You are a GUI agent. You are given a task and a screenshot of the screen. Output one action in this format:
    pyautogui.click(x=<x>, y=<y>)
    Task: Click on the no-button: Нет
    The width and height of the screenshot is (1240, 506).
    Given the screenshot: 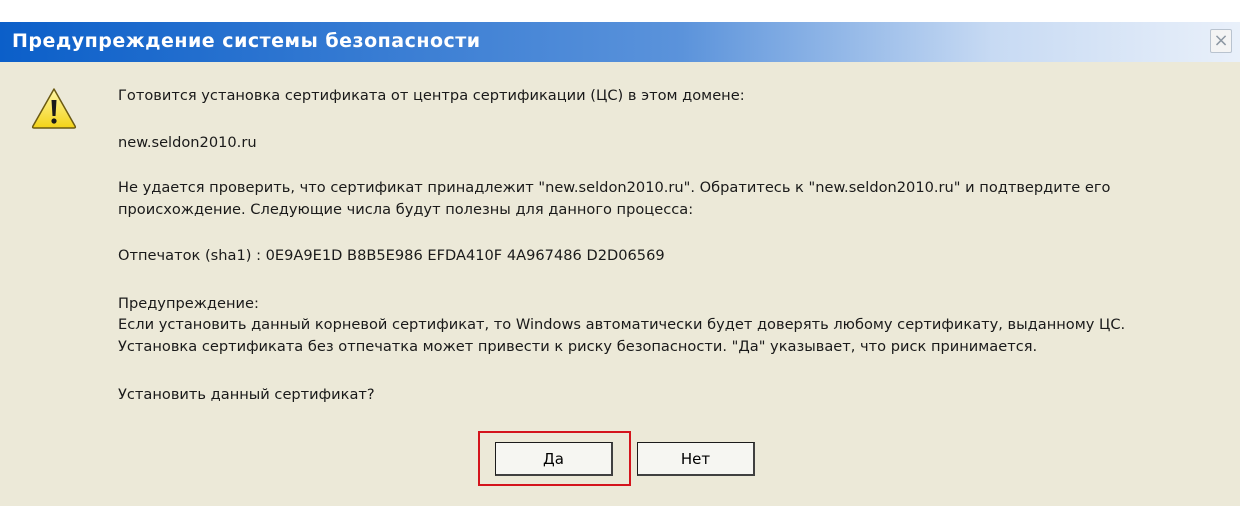 What is the action you would take?
    pyautogui.click(x=696, y=459)
    